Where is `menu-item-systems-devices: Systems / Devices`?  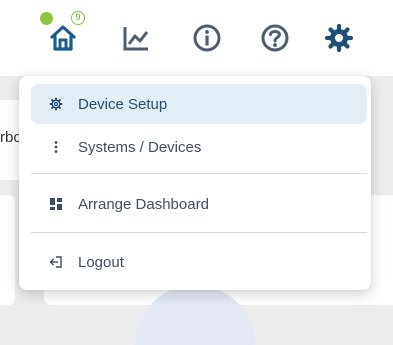 menu-item-systems-devices: Systems / Devices is located at coordinates (199, 147).